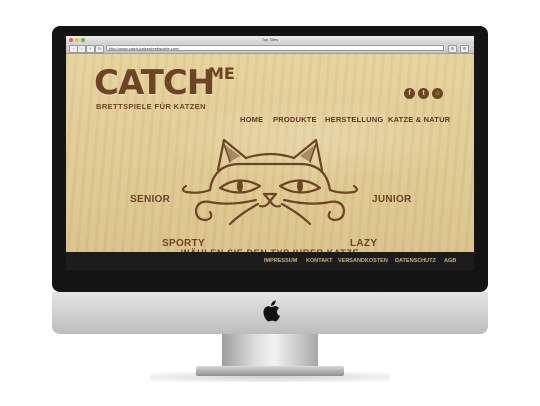 The width and height of the screenshot is (540, 406). What do you see at coordinates (452, 49) in the screenshot?
I see `bookmarks-button: ☰` at bounding box center [452, 49].